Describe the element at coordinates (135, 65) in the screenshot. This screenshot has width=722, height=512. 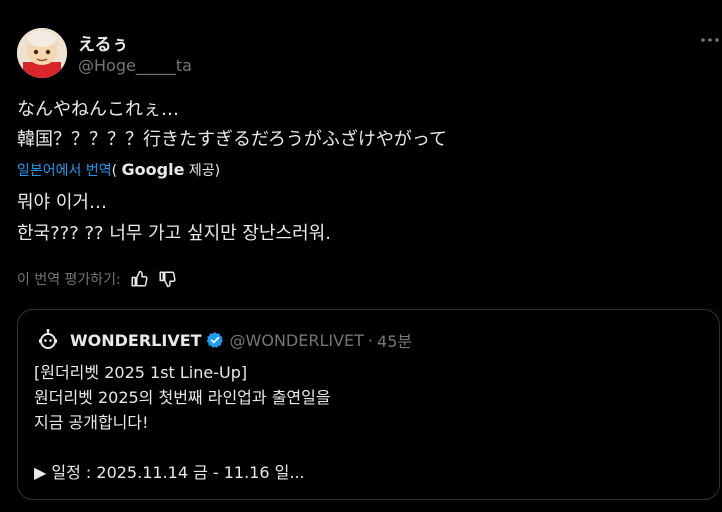
I see `author-handle: @Hoge_____ta` at that location.